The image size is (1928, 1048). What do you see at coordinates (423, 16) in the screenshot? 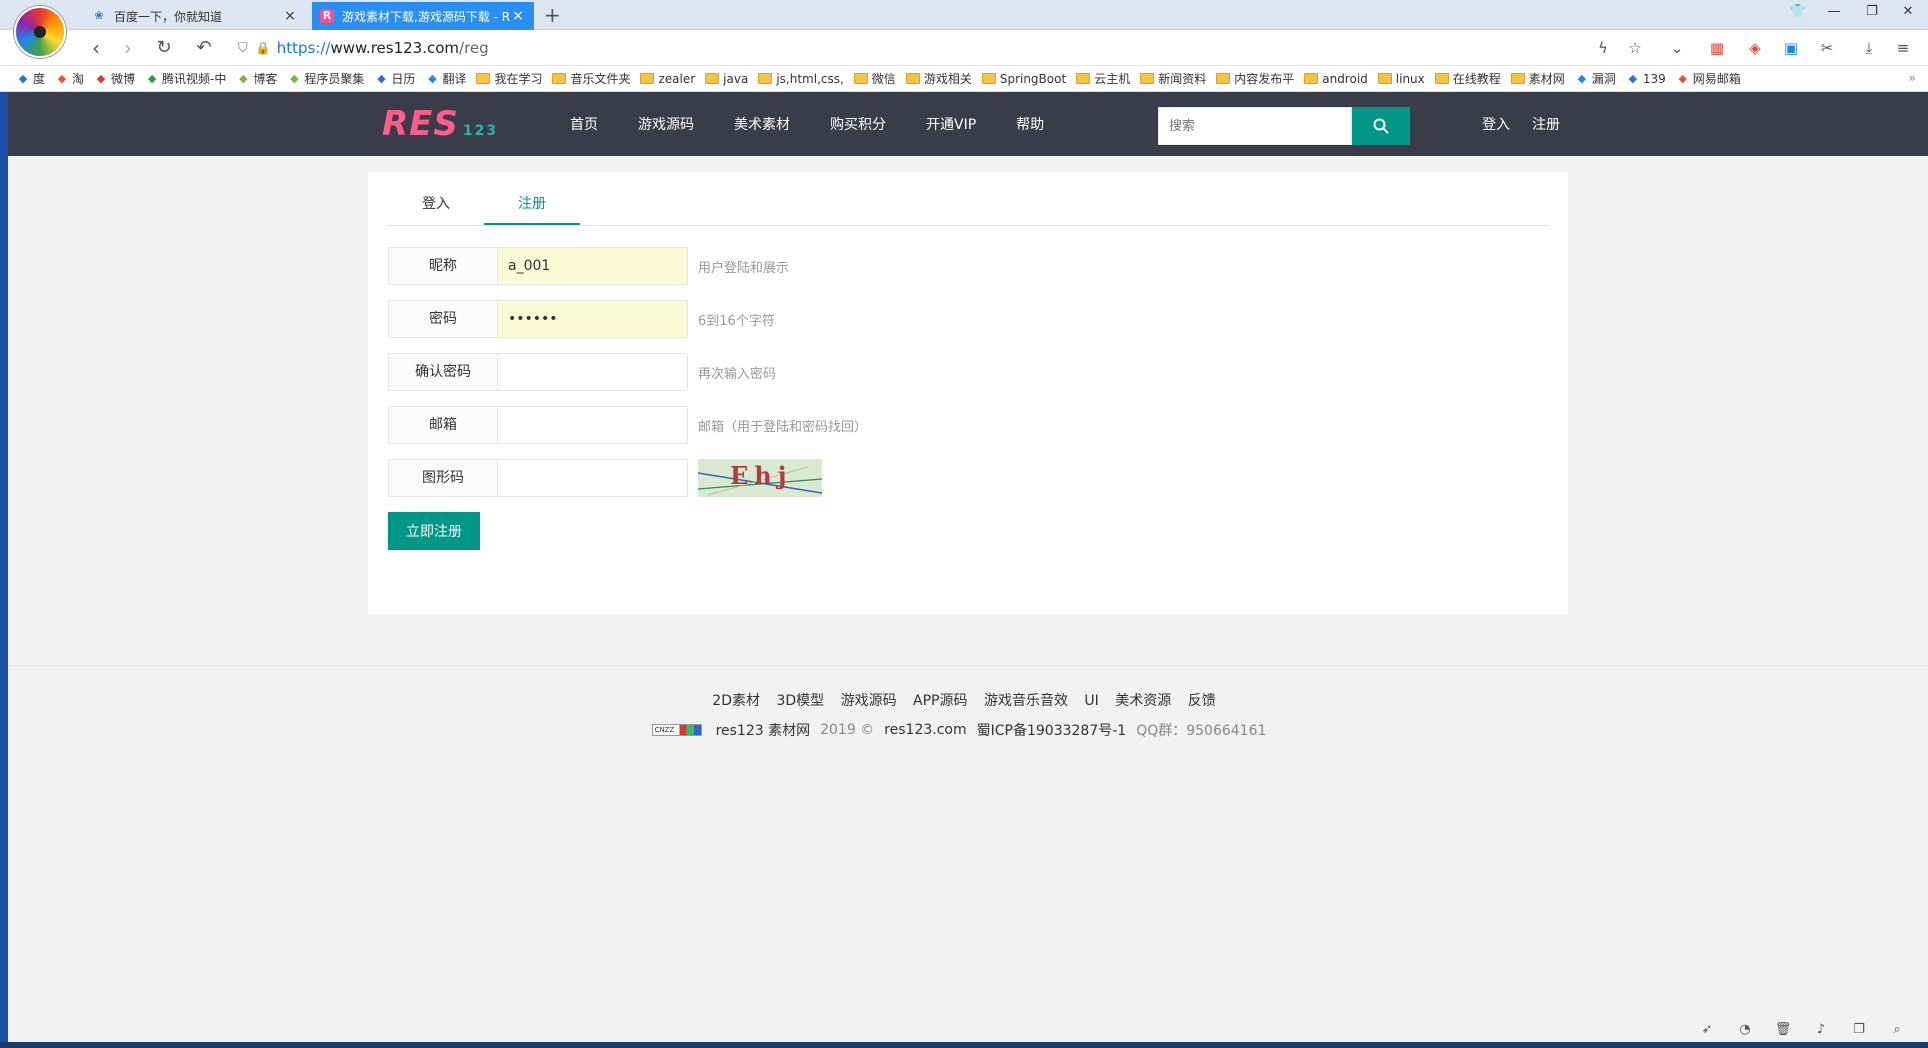
I see `browser-tab-res123: R 游戏素材下载,游戏源码下载 - R ×` at bounding box center [423, 16].